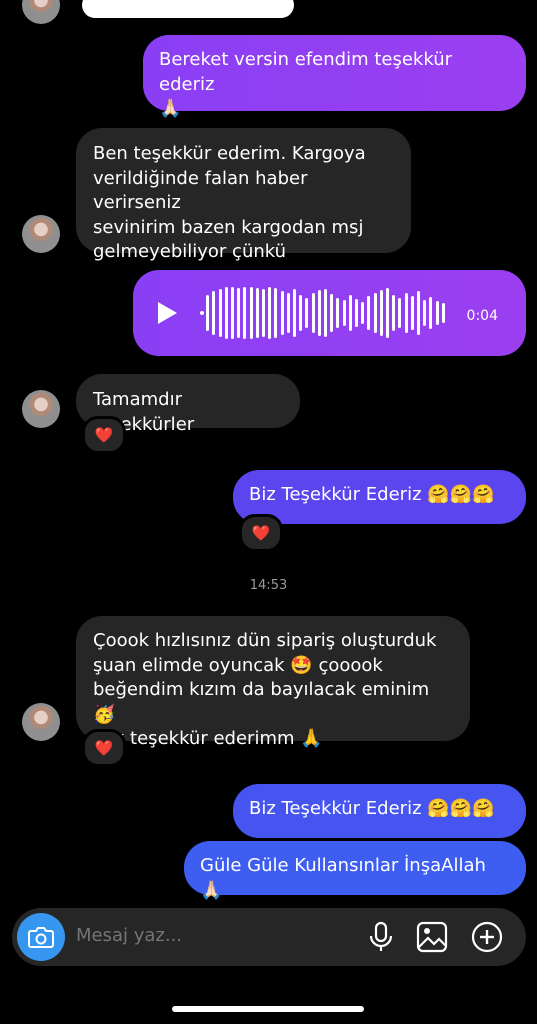 The height and width of the screenshot is (1024, 537). I want to click on gallery-icon, so click(432, 937).